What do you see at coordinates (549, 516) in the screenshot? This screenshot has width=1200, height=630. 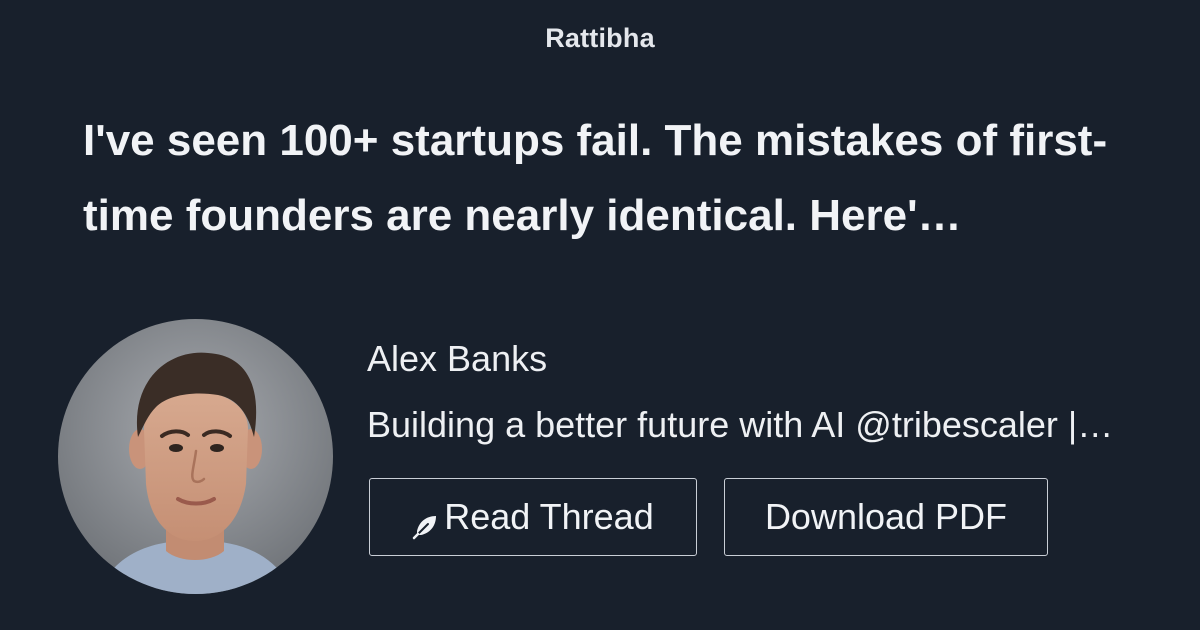 I see `read-thread-label: Read Thread` at bounding box center [549, 516].